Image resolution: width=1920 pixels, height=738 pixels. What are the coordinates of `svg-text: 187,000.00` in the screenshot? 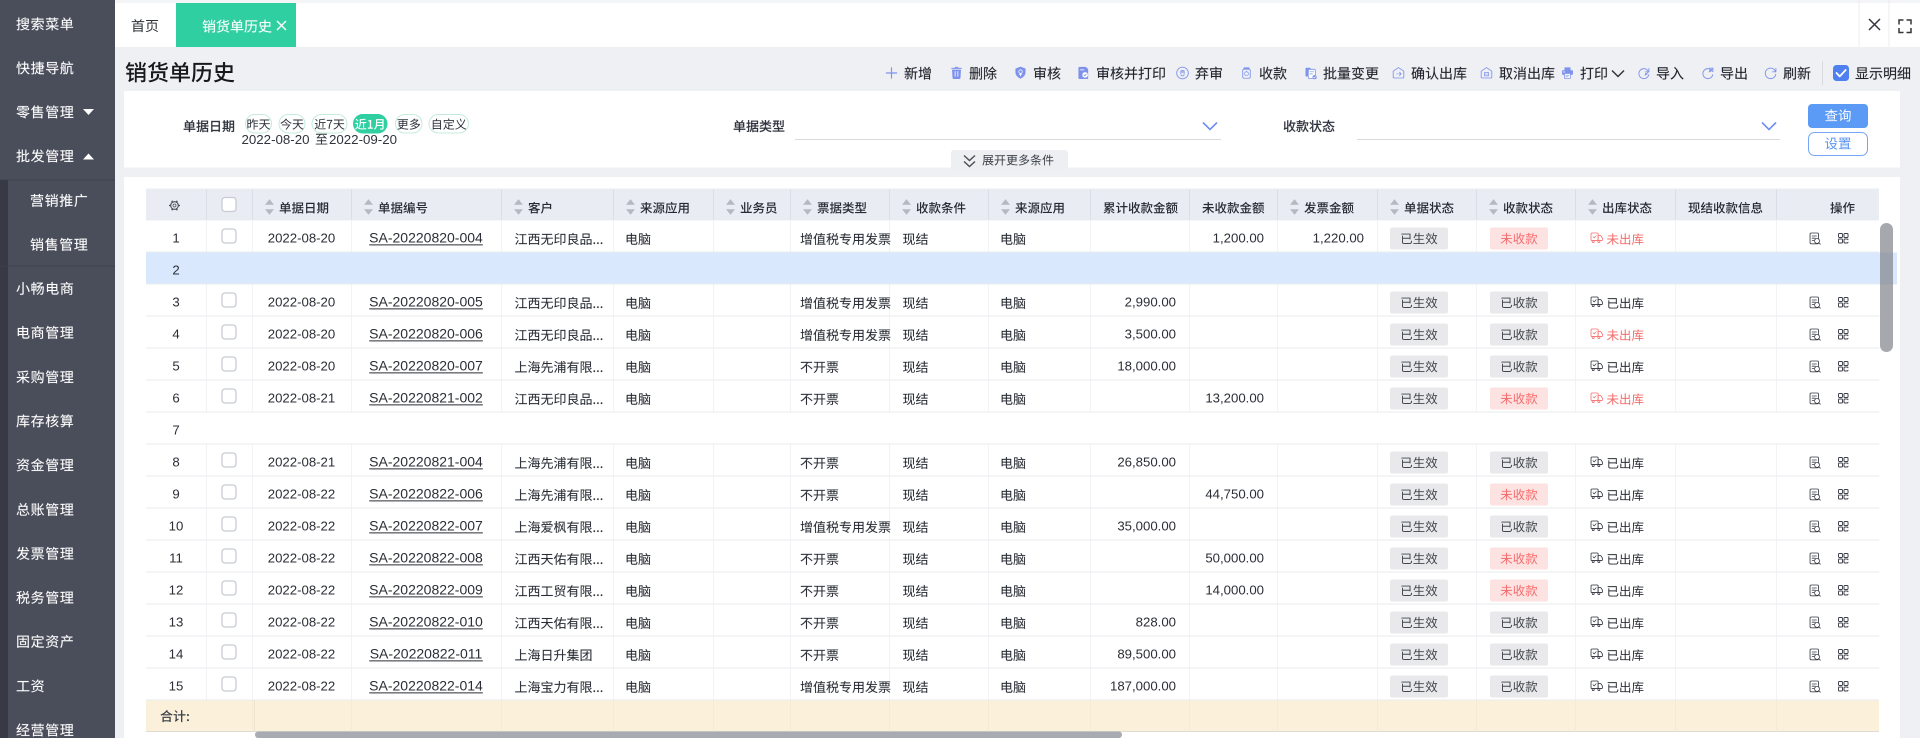 It's located at (1143, 686).